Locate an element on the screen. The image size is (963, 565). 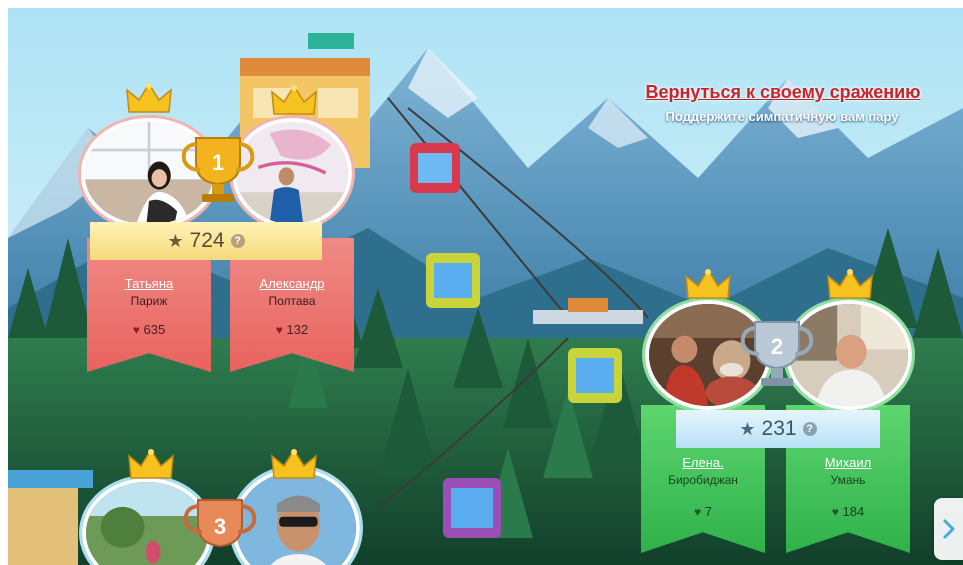
support-pair-subtitle: Поддержите симпатичную вам пару is located at coordinates (782, 116).